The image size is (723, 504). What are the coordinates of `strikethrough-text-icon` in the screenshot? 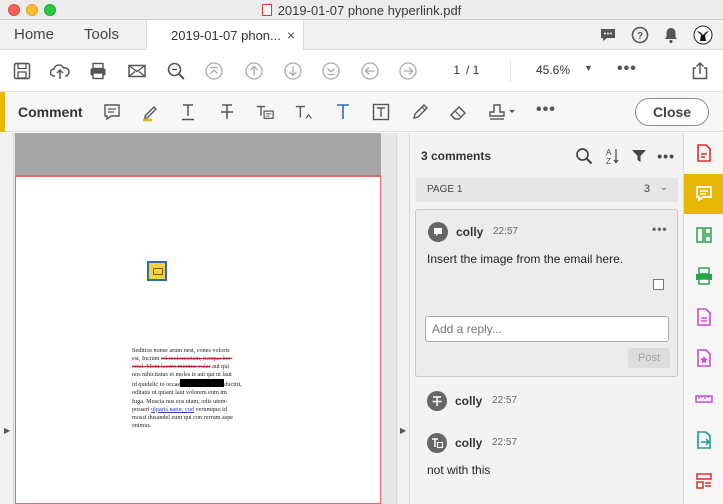 It's located at (227, 112).